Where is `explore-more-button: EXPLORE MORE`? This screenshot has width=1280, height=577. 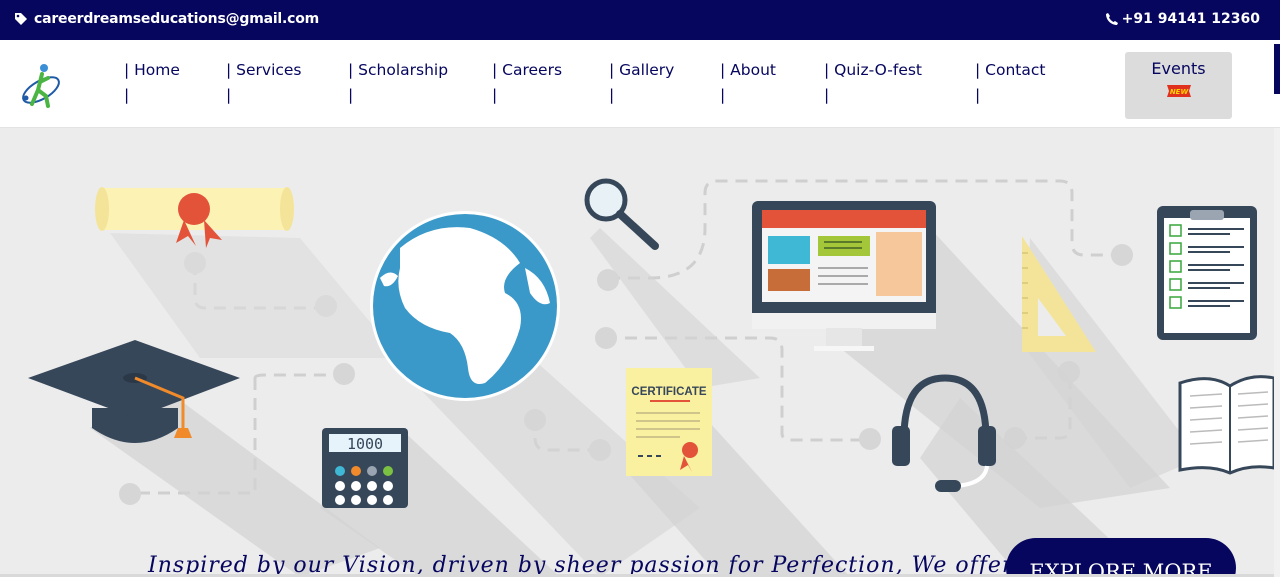 explore-more-button: EXPLORE MORE is located at coordinates (1121, 557).